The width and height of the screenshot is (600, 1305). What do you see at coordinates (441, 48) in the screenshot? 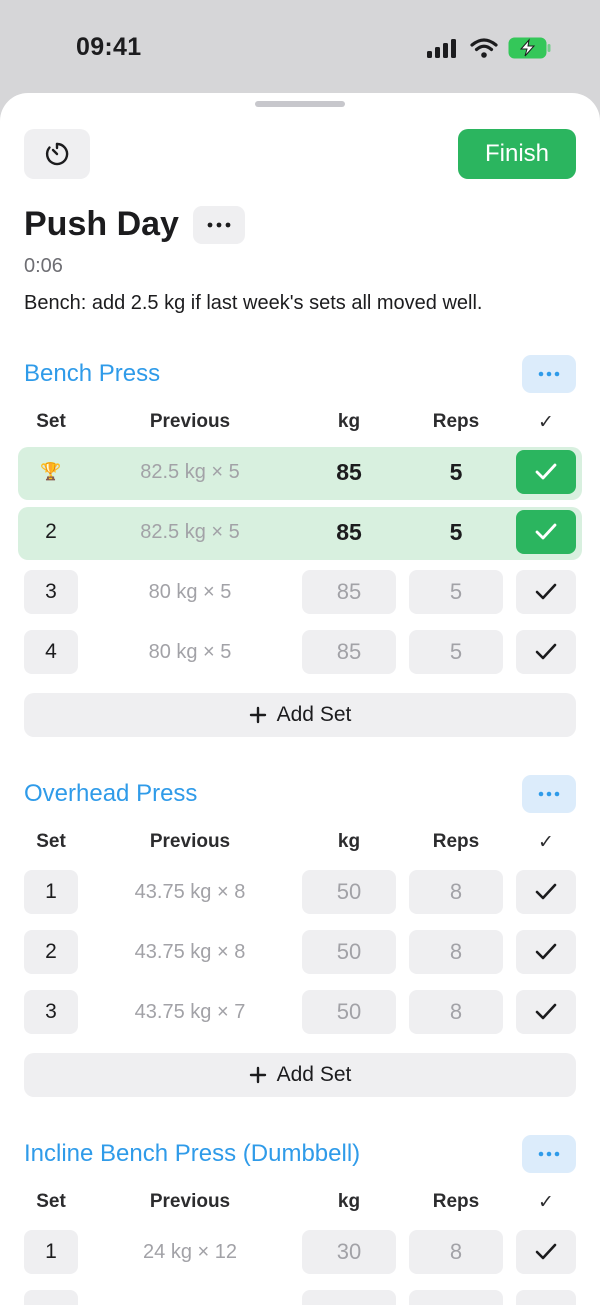
I see `signal-icon` at bounding box center [441, 48].